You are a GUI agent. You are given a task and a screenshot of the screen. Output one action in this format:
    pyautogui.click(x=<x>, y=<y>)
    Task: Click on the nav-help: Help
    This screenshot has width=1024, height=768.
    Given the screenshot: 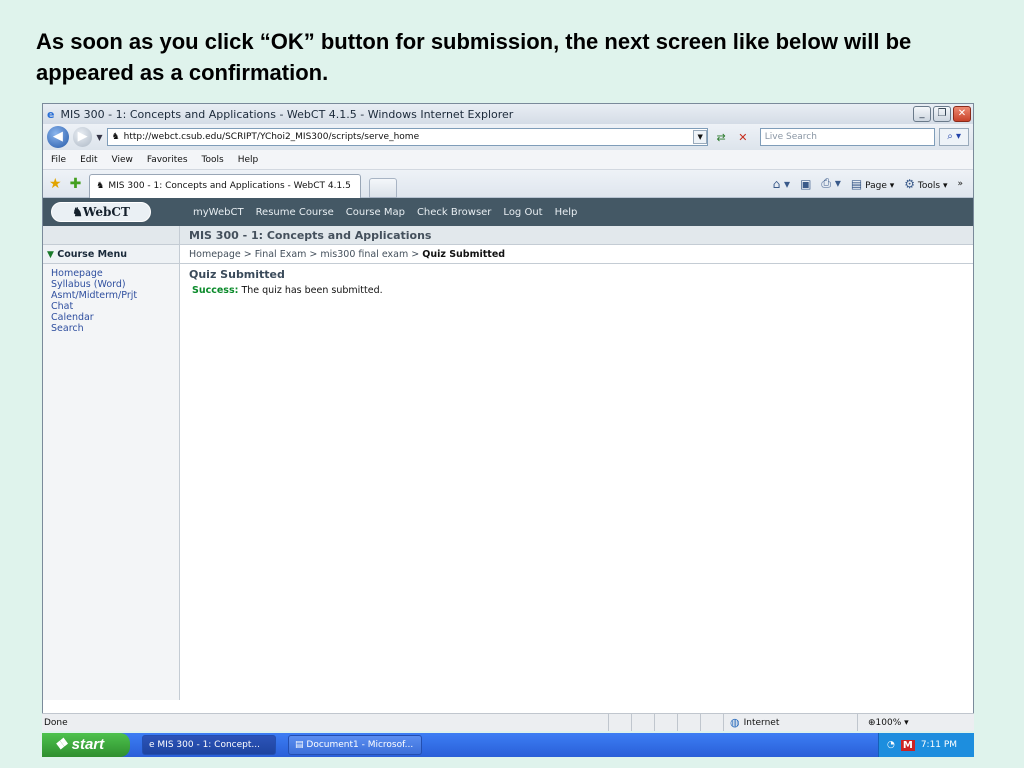 What is the action you would take?
    pyautogui.click(x=566, y=212)
    